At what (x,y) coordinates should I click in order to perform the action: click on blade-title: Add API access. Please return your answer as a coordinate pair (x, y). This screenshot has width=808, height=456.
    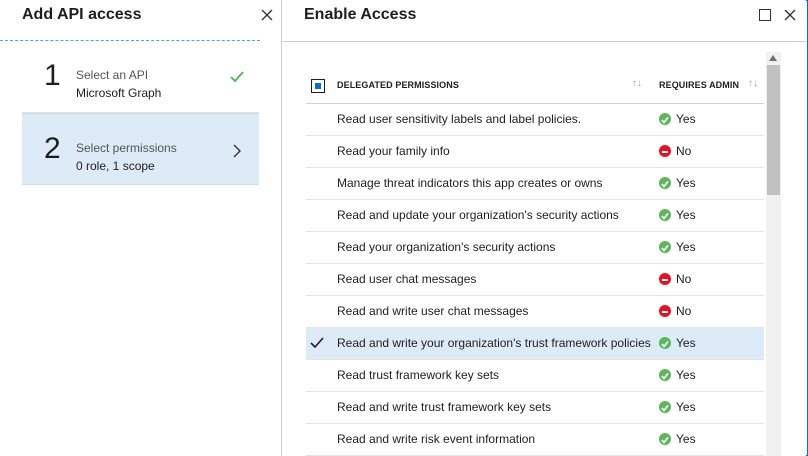
    Looking at the image, I should click on (82, 14).